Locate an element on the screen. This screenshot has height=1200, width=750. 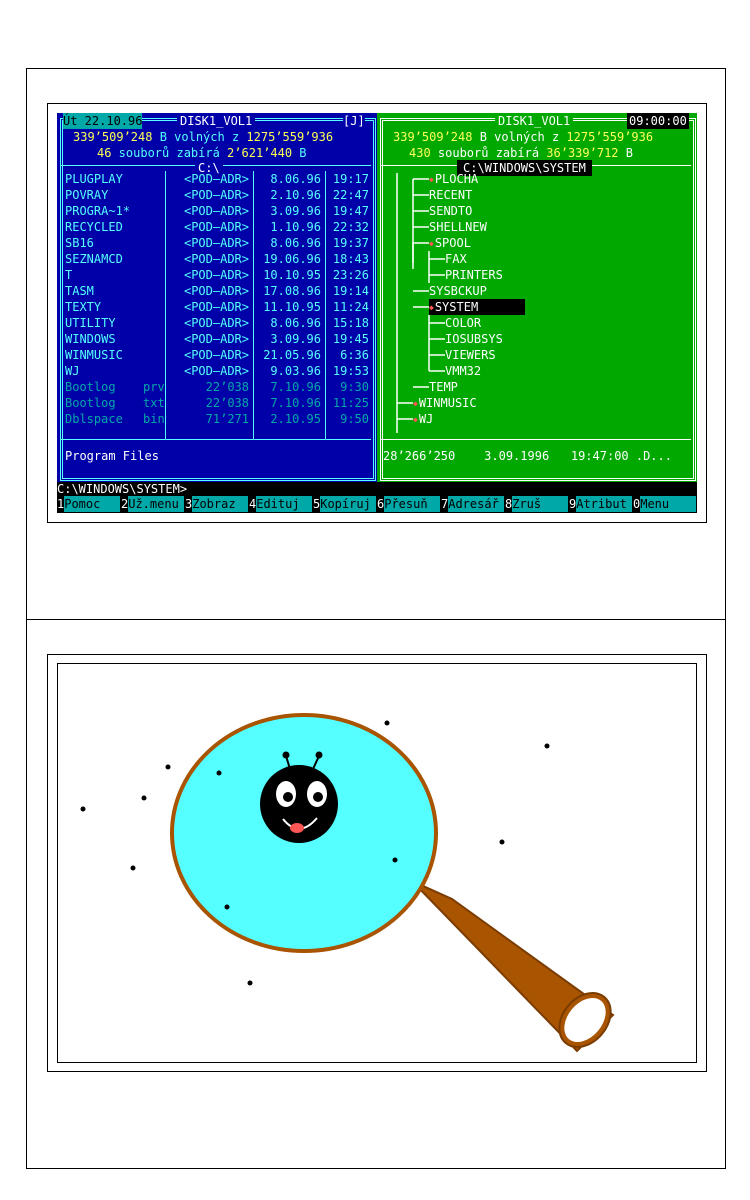
file-row: T <POD—ADR> 10.10.95 23:26 is located at coordinates (217, 275).